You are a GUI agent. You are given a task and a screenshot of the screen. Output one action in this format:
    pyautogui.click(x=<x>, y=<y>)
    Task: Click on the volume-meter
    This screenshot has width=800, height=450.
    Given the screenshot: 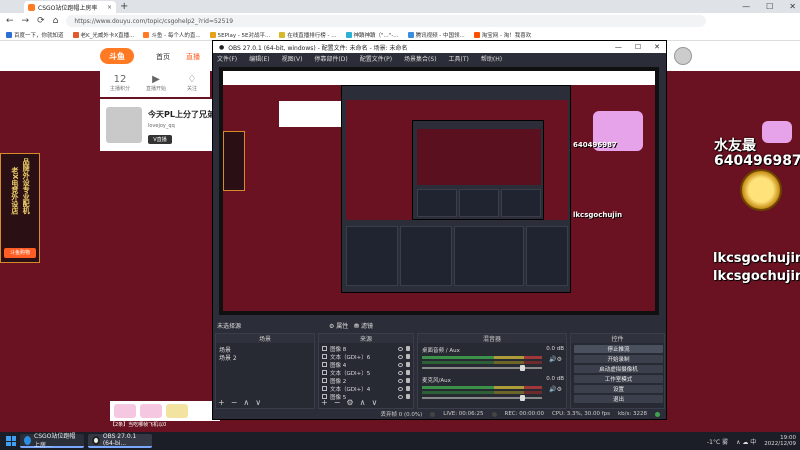 What is the action you would take?
    pyautogui.click(x=482, y=392)
    